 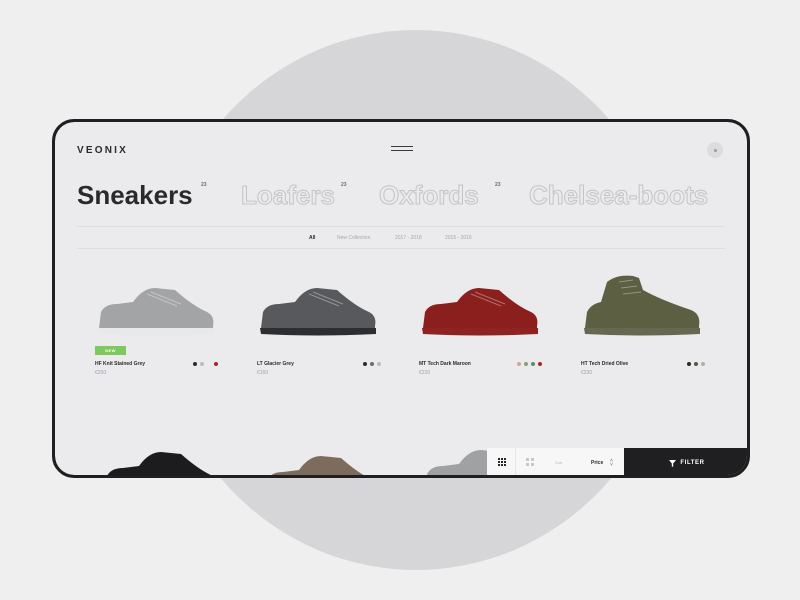 What do you see at coordinates (515, 461) in the screenshot?
I see `divider` at bounding box center [515, 461].